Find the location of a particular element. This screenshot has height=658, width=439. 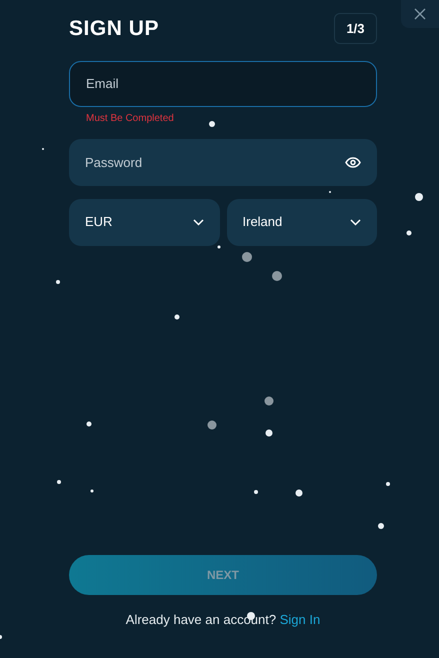

dropdown: Ireland is located at coordinates (301, 222).